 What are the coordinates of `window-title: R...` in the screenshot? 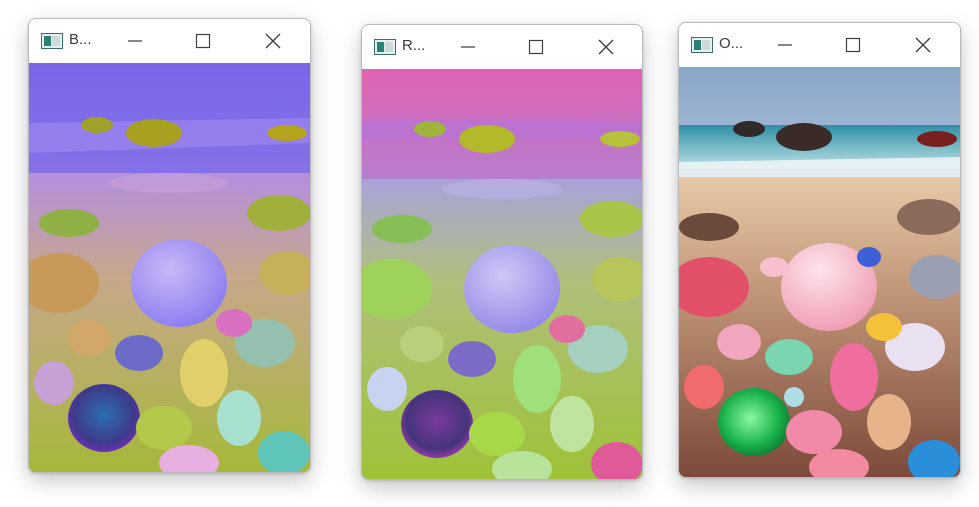 It's located at (414, 45).